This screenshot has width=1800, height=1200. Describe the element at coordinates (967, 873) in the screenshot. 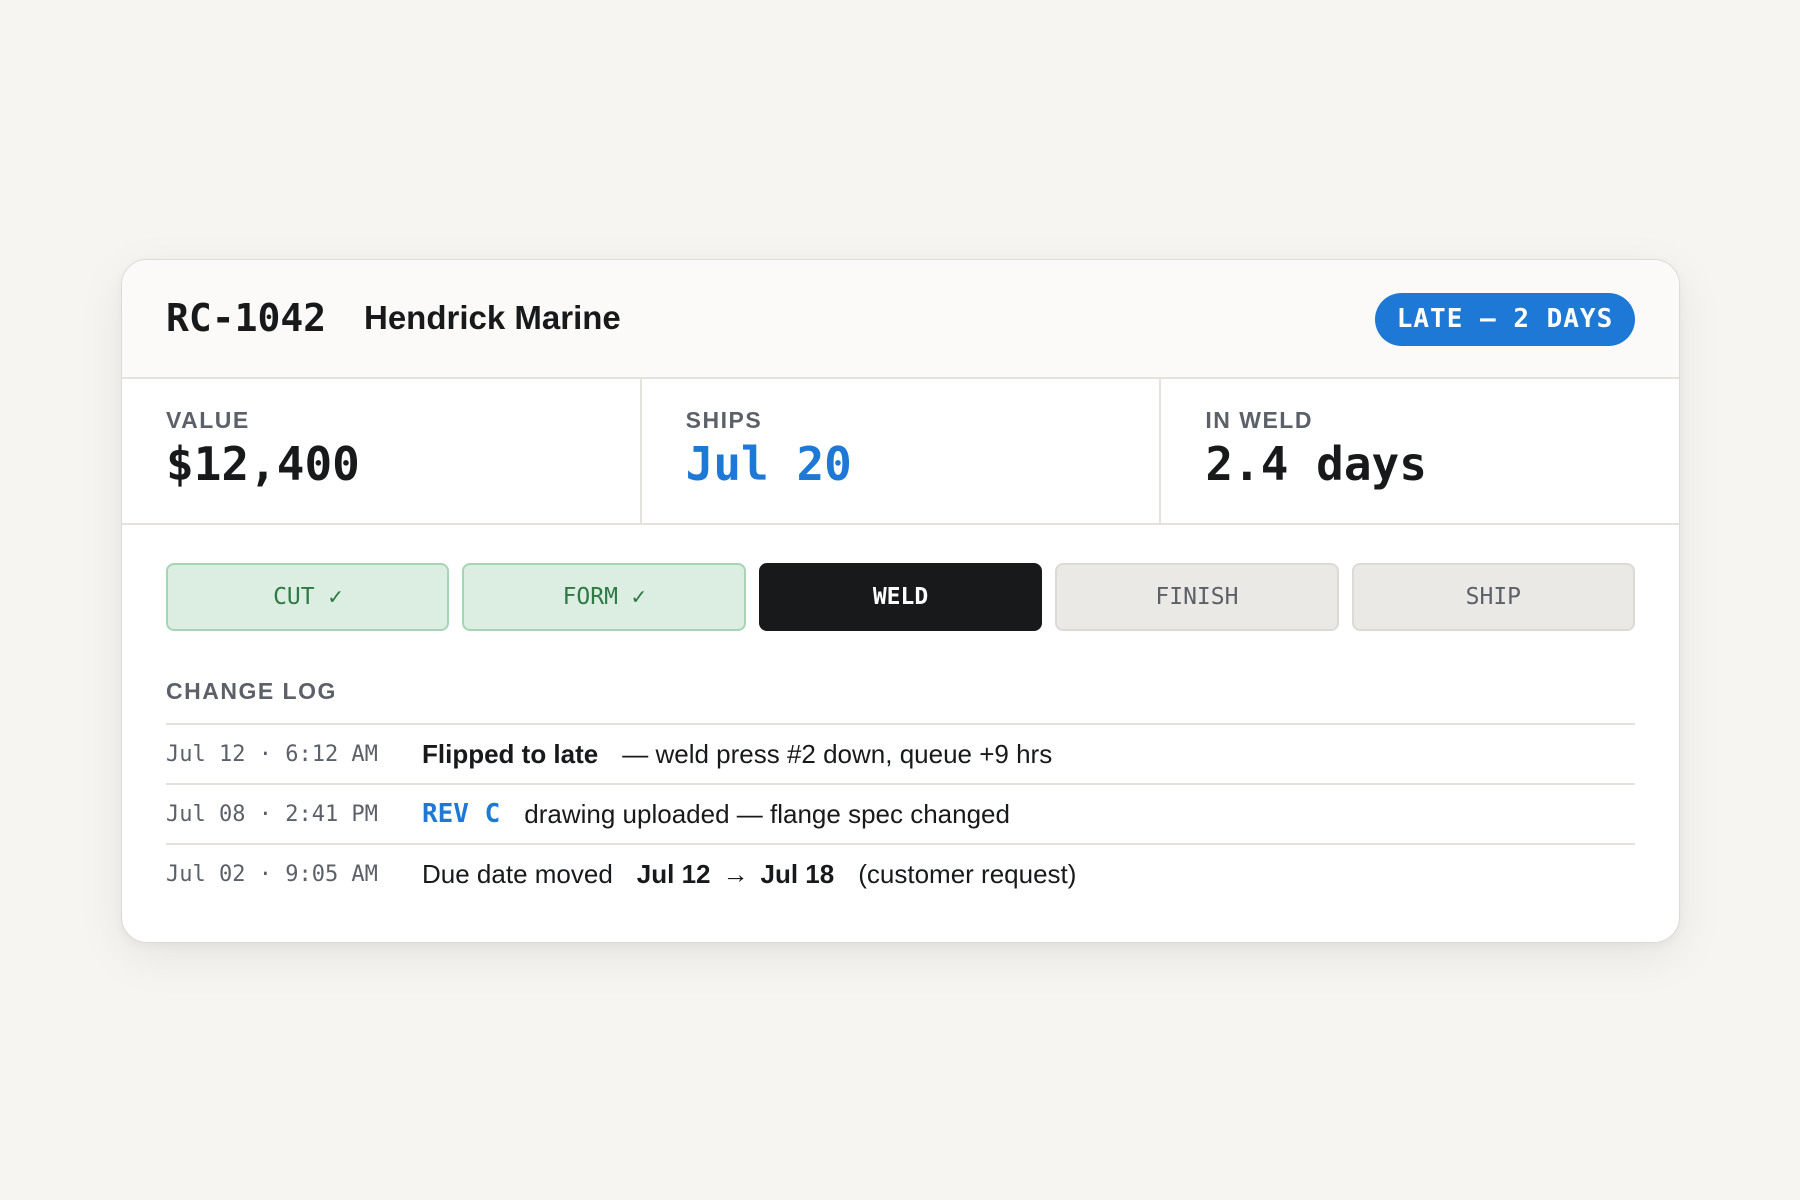

I see `log-note: (customer request)` at that location.